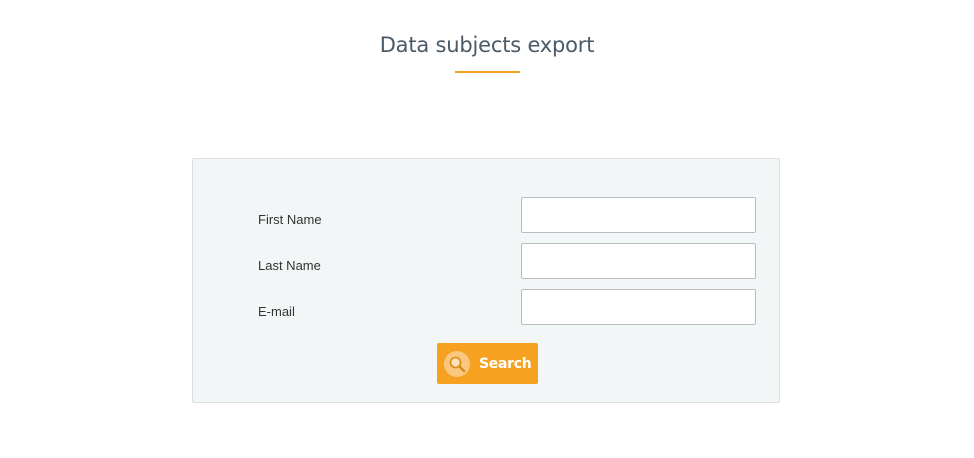  What do you see at coordinates (638, 307) in the screenshot?
I see `email-input` at bounding box center [638, 307].